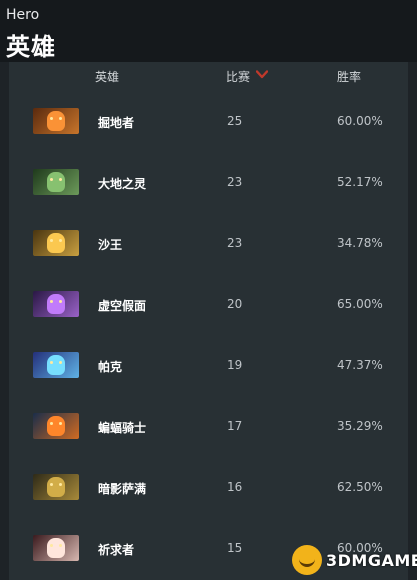 The width and height of the screenshot is (417, 580). I want to click on win-rate: 34.78%, so click(360, 243).